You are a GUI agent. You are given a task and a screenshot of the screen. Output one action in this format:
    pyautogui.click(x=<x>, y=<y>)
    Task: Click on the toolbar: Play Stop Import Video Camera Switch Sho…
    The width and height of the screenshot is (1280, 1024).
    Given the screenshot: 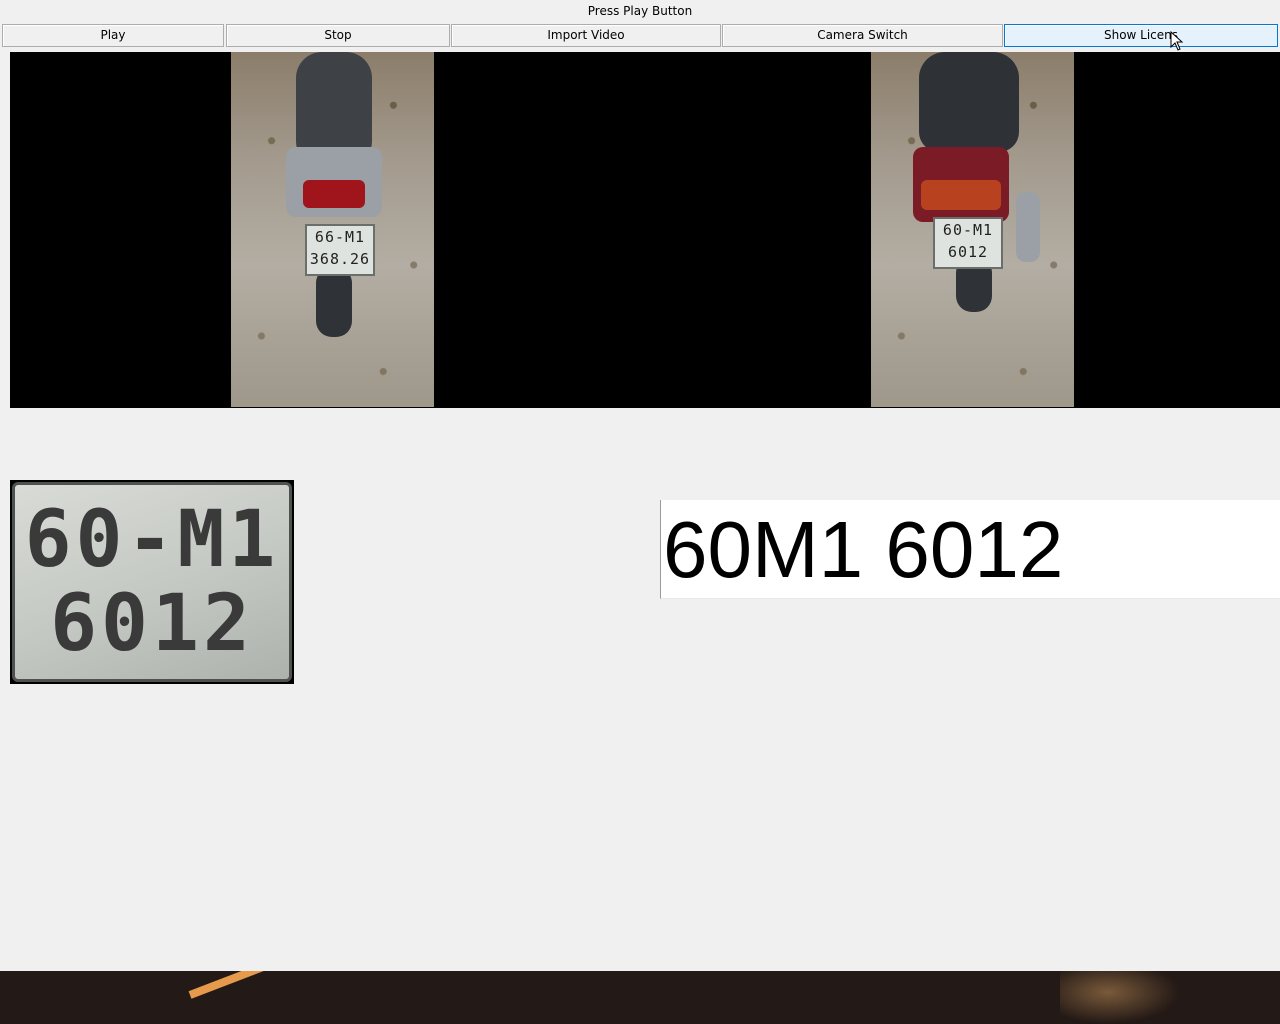 What is the action you would take?
    pyautogui.click(x=640, y=36)
    